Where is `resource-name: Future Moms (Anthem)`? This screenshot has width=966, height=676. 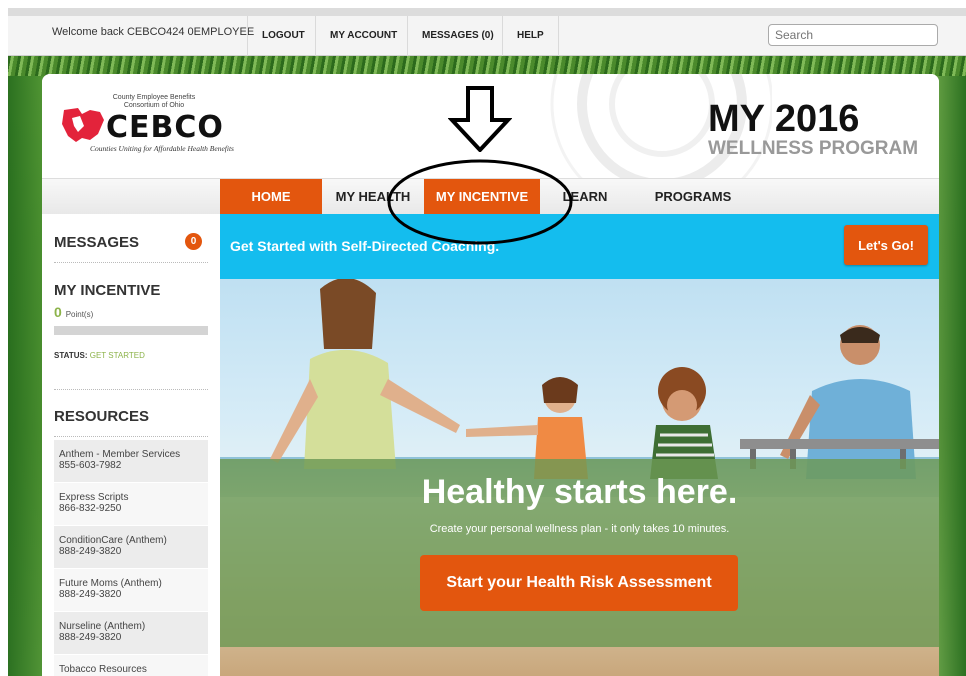
resource-name: Future Moms (Anthem) is located at coordinates (110, 583).